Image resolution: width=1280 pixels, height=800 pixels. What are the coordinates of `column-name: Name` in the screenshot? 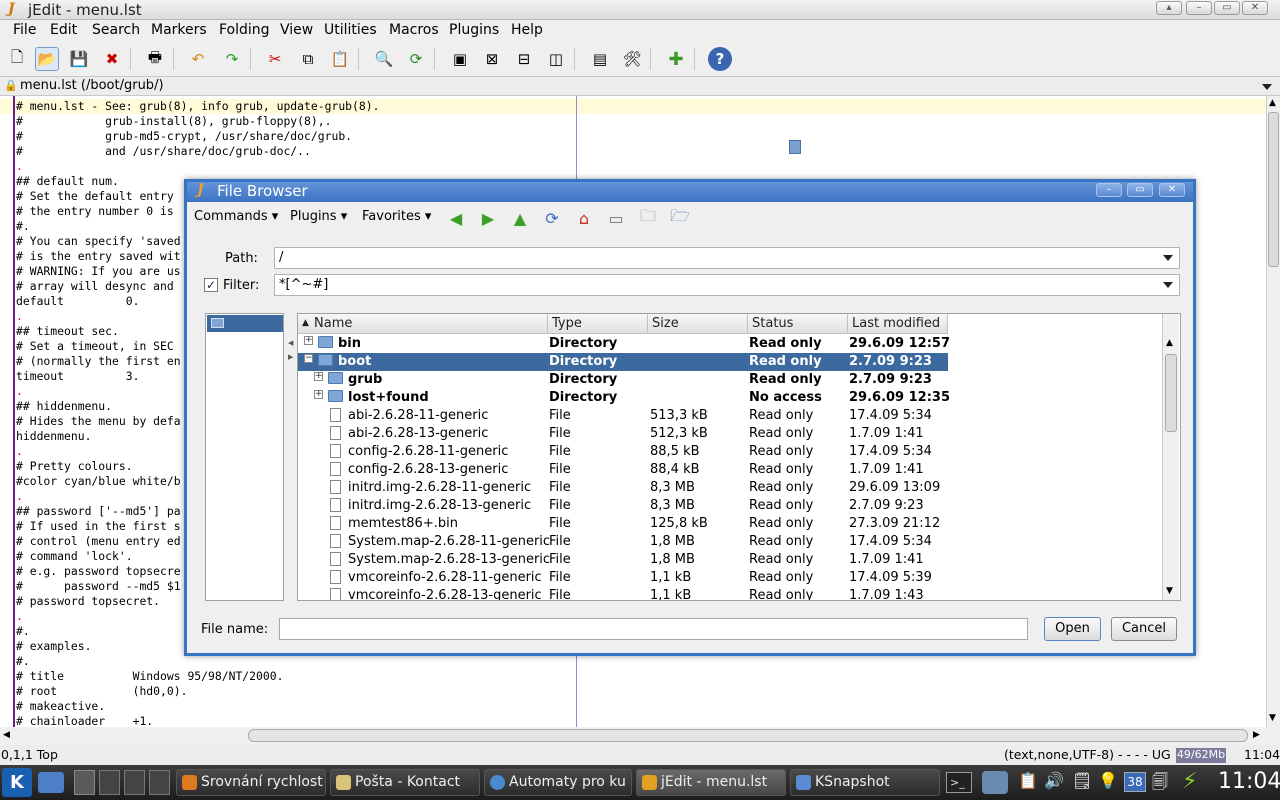 It's located at (333, 323).